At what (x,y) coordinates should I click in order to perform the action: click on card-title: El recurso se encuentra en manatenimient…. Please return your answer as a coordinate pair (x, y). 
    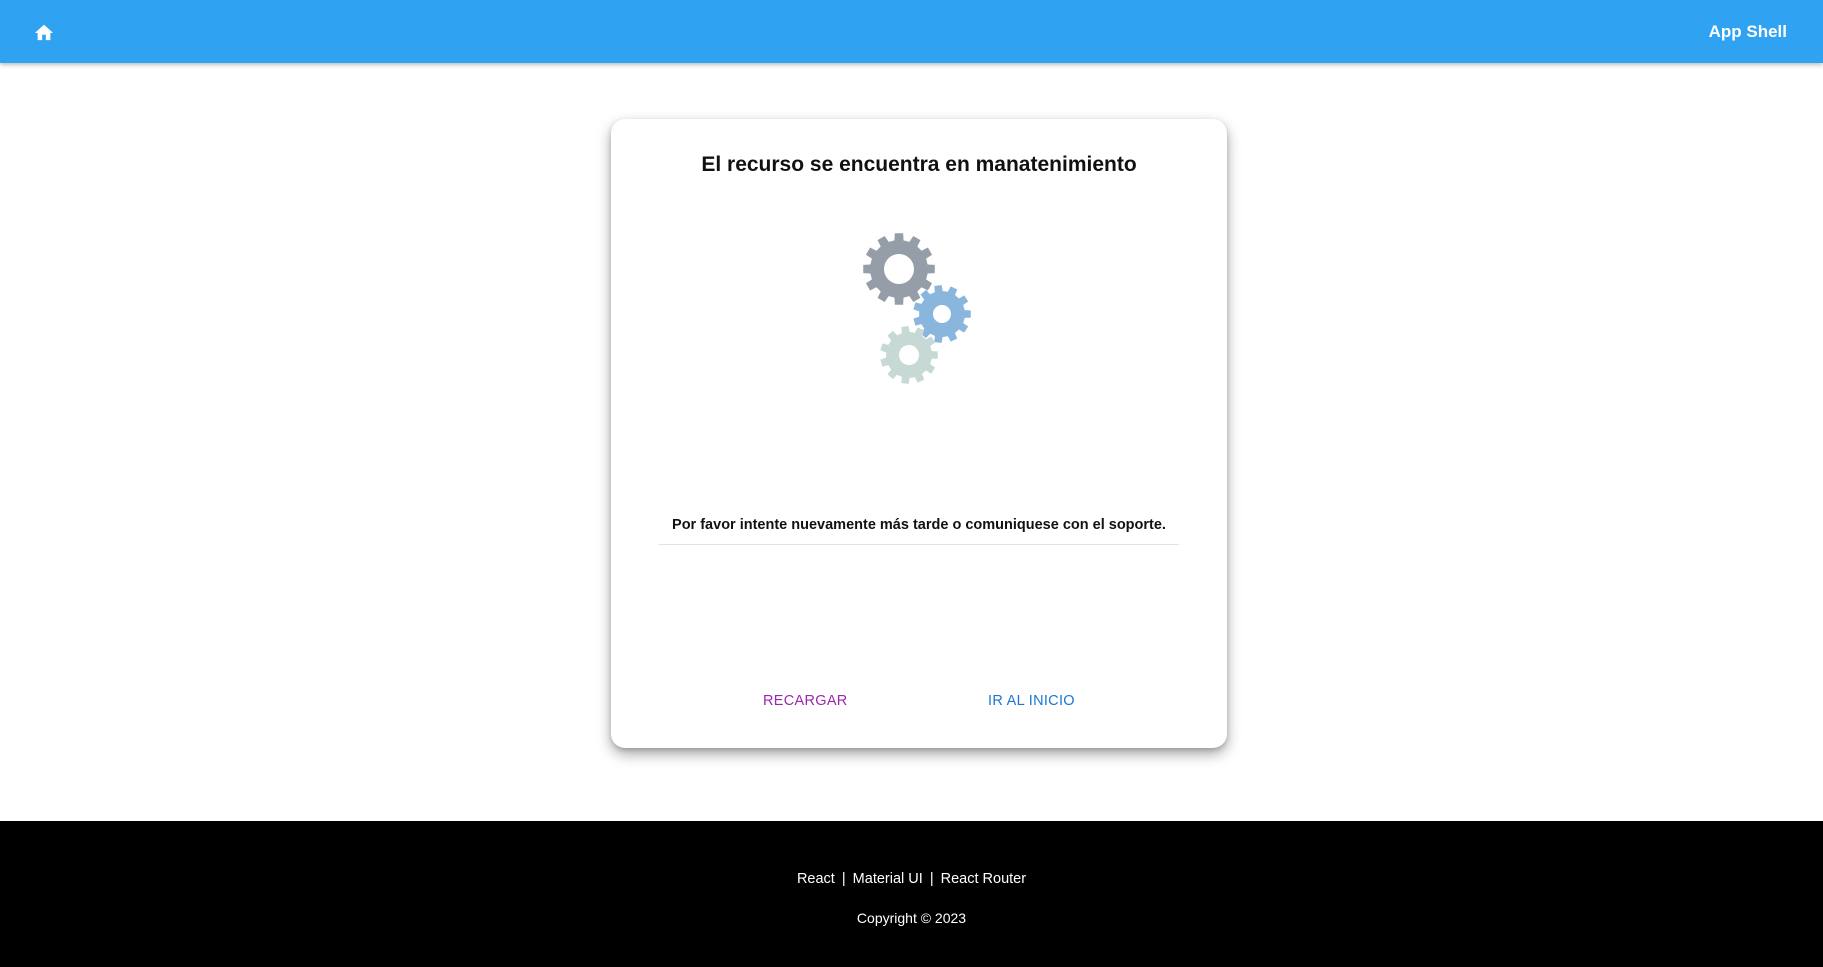
    Looking at the image, I should click on (919, 164).